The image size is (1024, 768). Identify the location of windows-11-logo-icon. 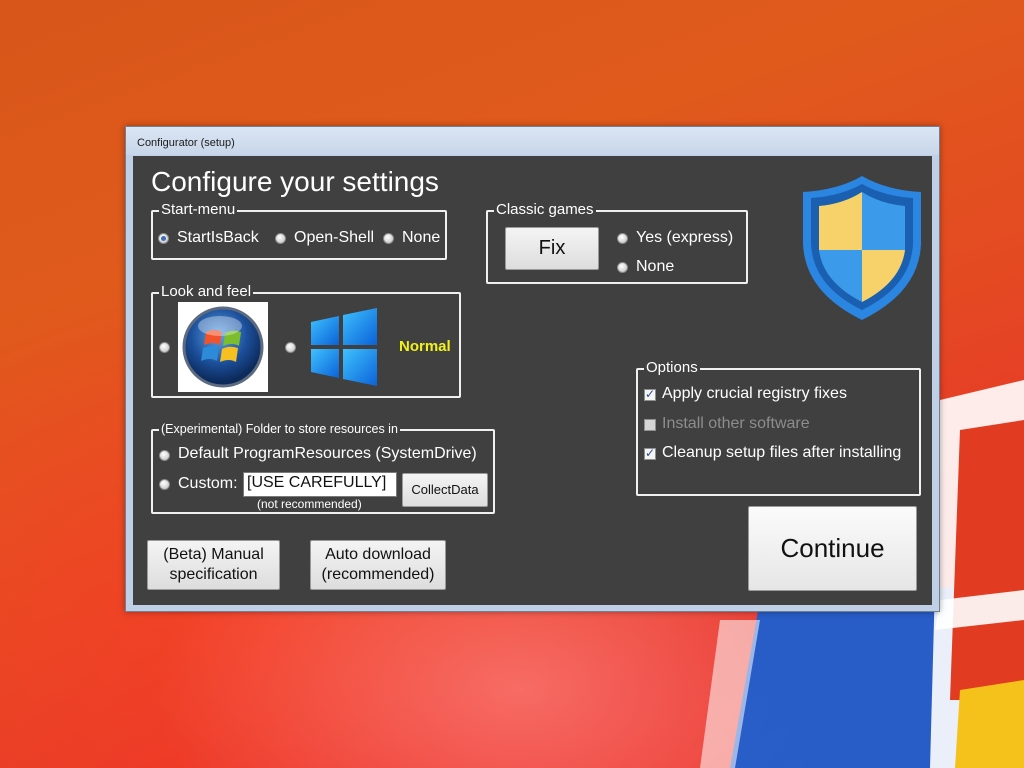
(343, 347).